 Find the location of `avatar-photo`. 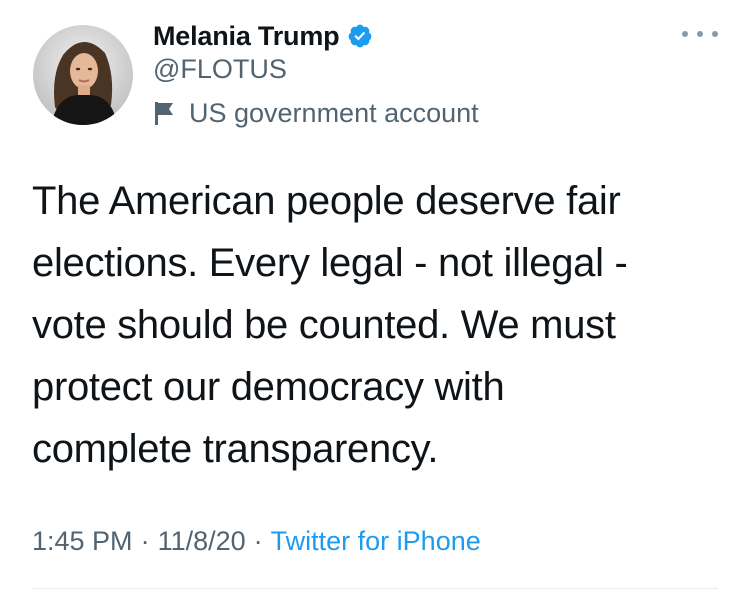

avatar-photo is located at coordinates (83, 75).